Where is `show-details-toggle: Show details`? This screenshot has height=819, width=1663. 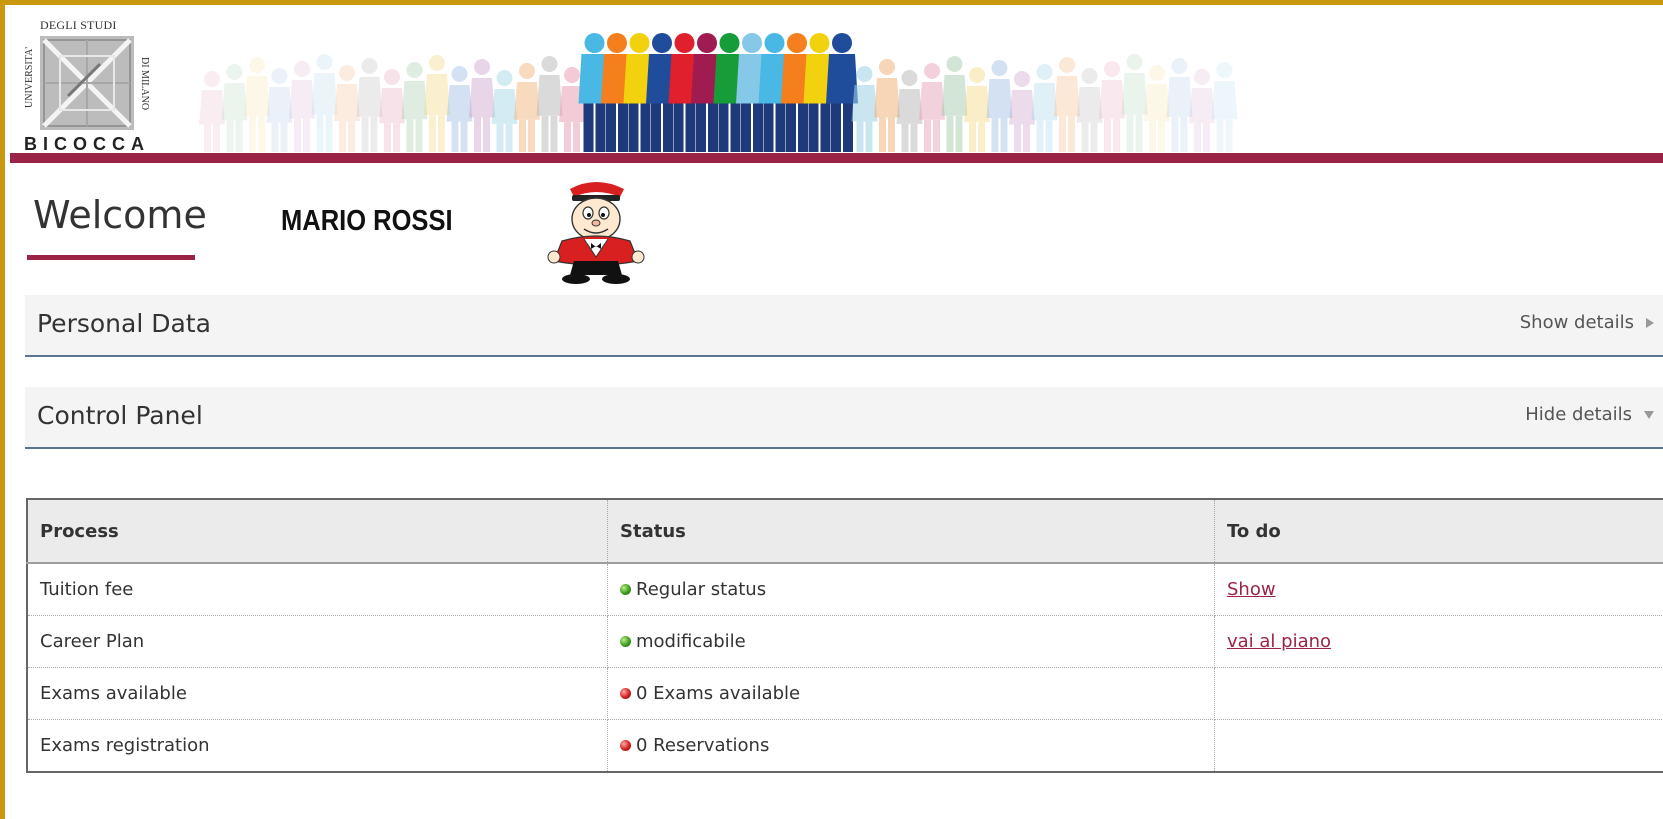
show-details-toggle: Show details is located at coordinates (1587, 322).